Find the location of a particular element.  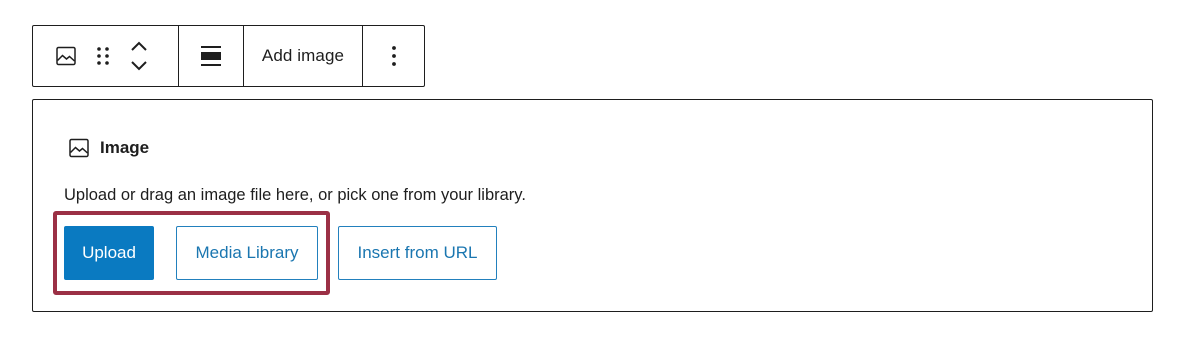

insert-from-url-button: Insert from URL is located at coordinates (417, 253).